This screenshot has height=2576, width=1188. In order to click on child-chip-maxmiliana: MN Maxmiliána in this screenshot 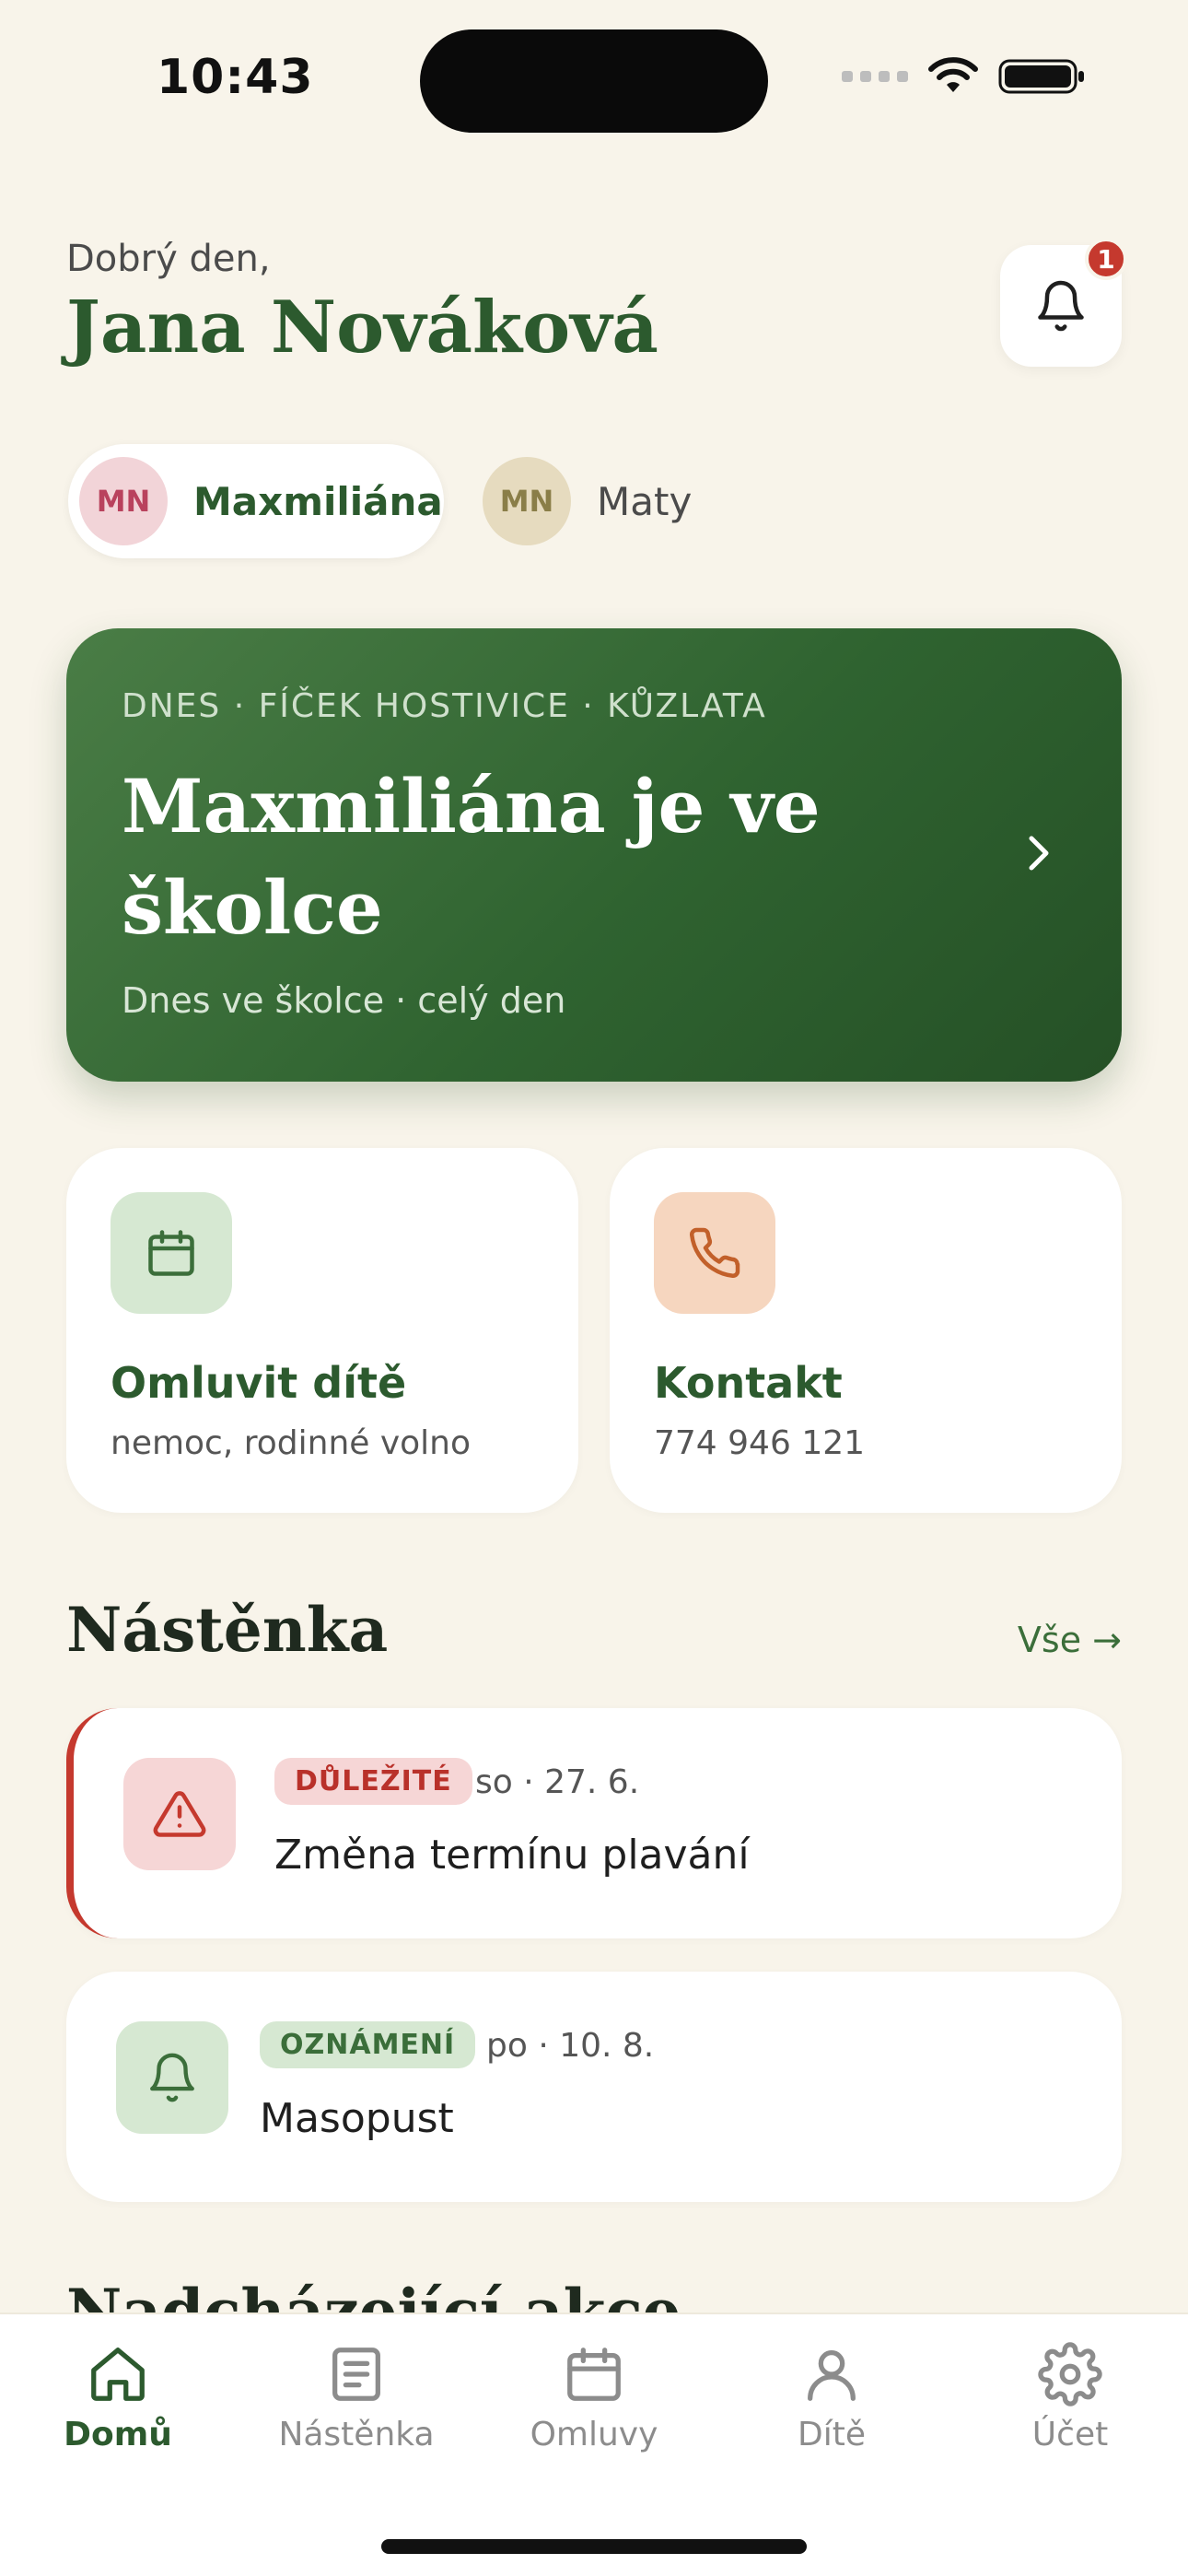, I will do `click(256, 501)`.